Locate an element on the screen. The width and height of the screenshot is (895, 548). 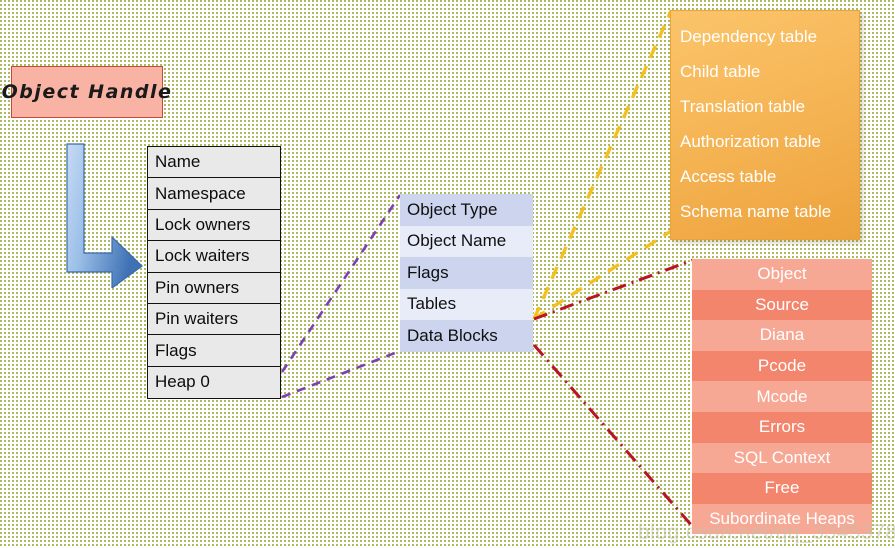
table-row: Access table is located at coordinates (765, 176).